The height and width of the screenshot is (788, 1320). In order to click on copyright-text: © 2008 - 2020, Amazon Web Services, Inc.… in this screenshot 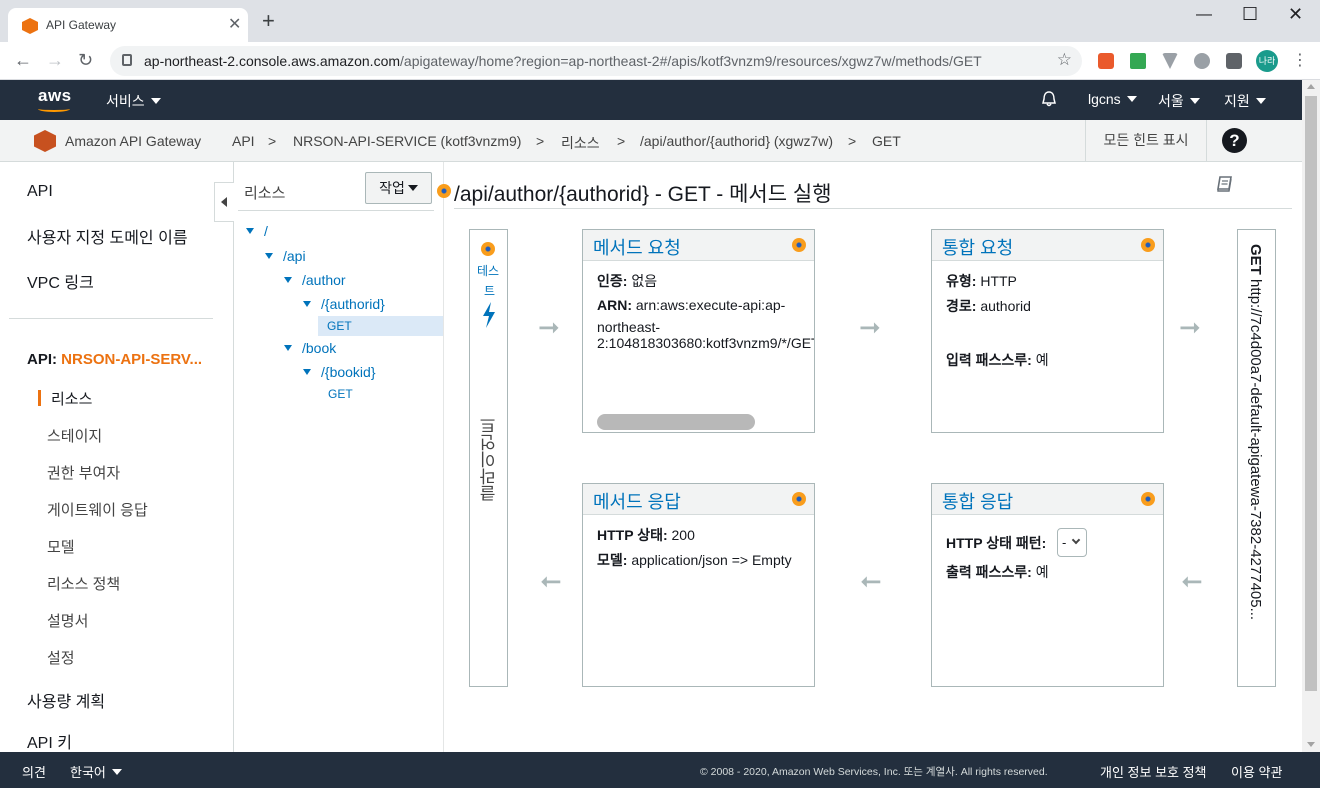, I will do `click(874, 772)`.